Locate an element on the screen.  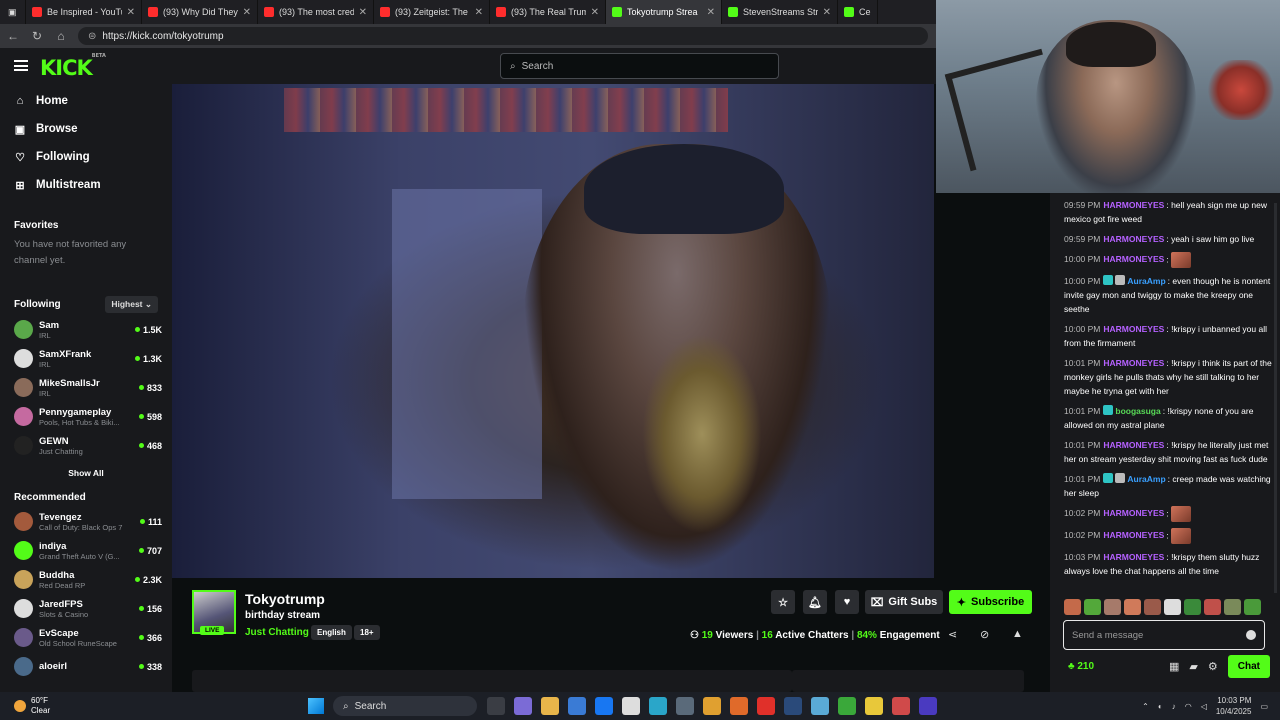
notes-icon is located at coordinates (874, 706).